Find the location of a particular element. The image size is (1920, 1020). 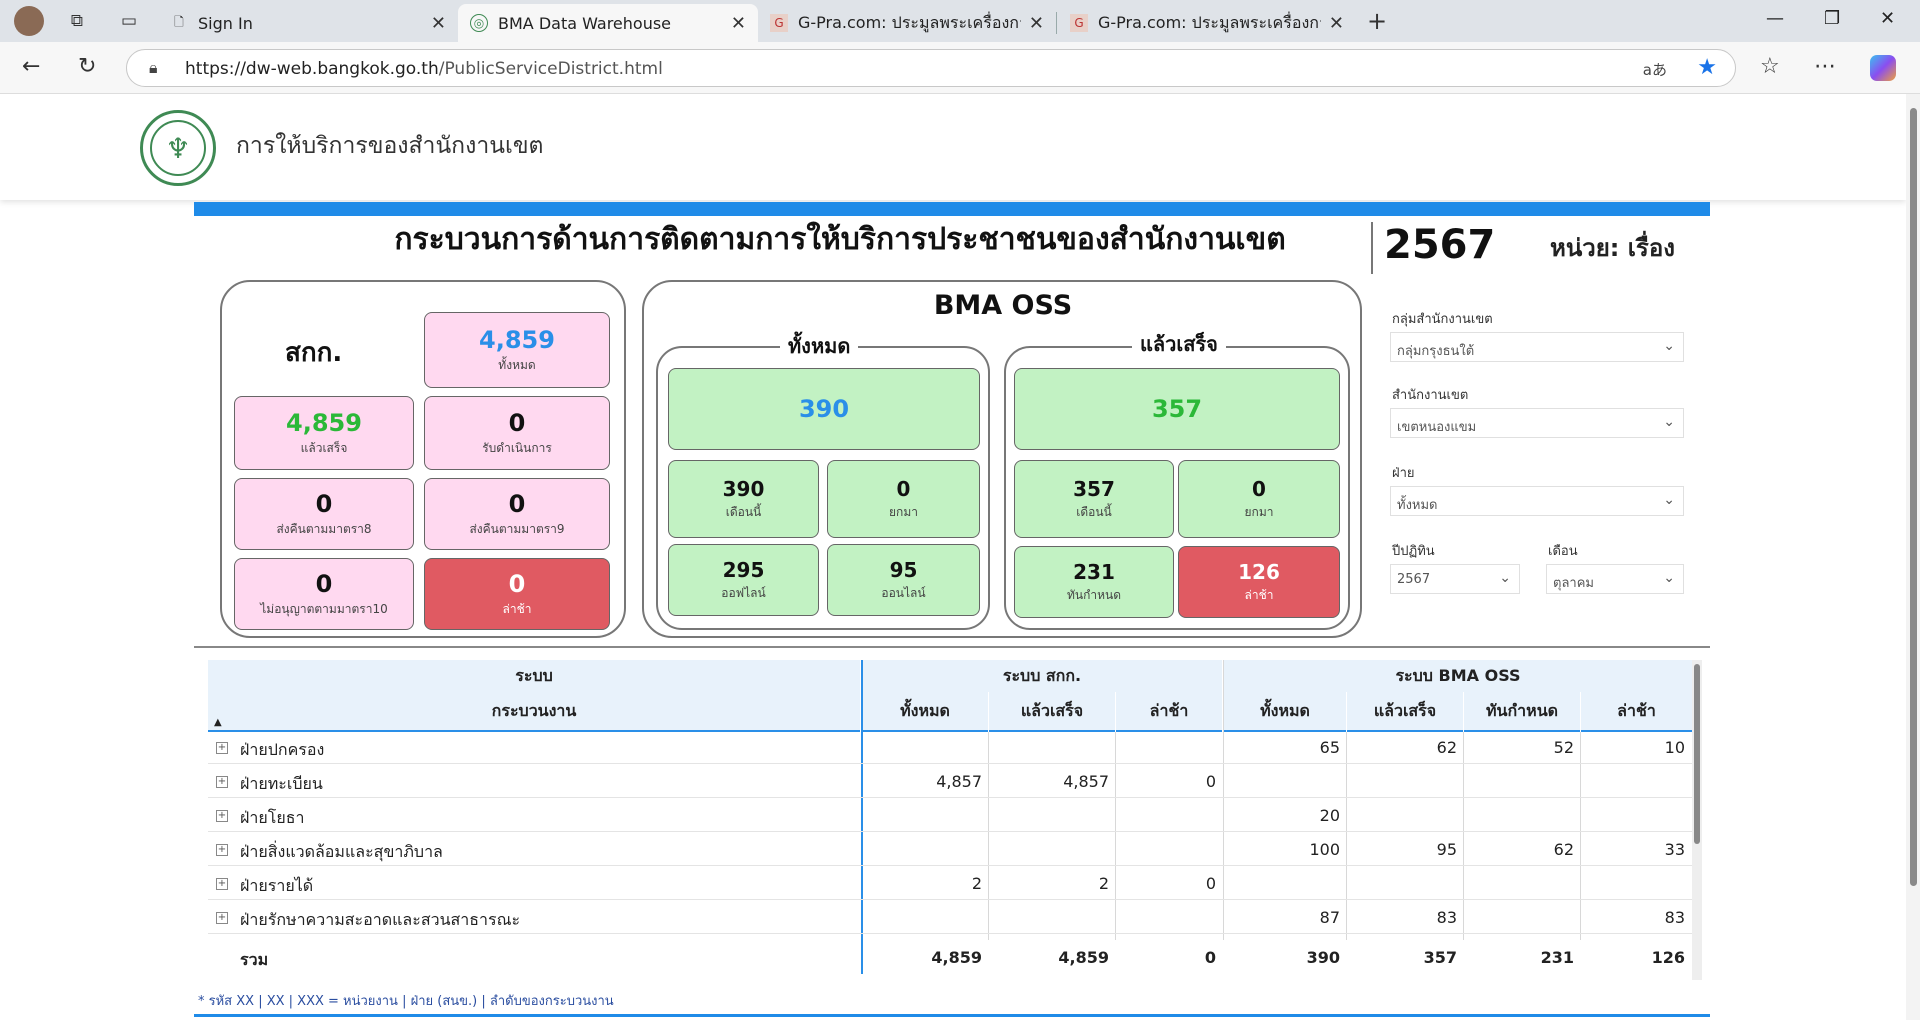

page-scrollbar is located at coordinates (1913, 557).